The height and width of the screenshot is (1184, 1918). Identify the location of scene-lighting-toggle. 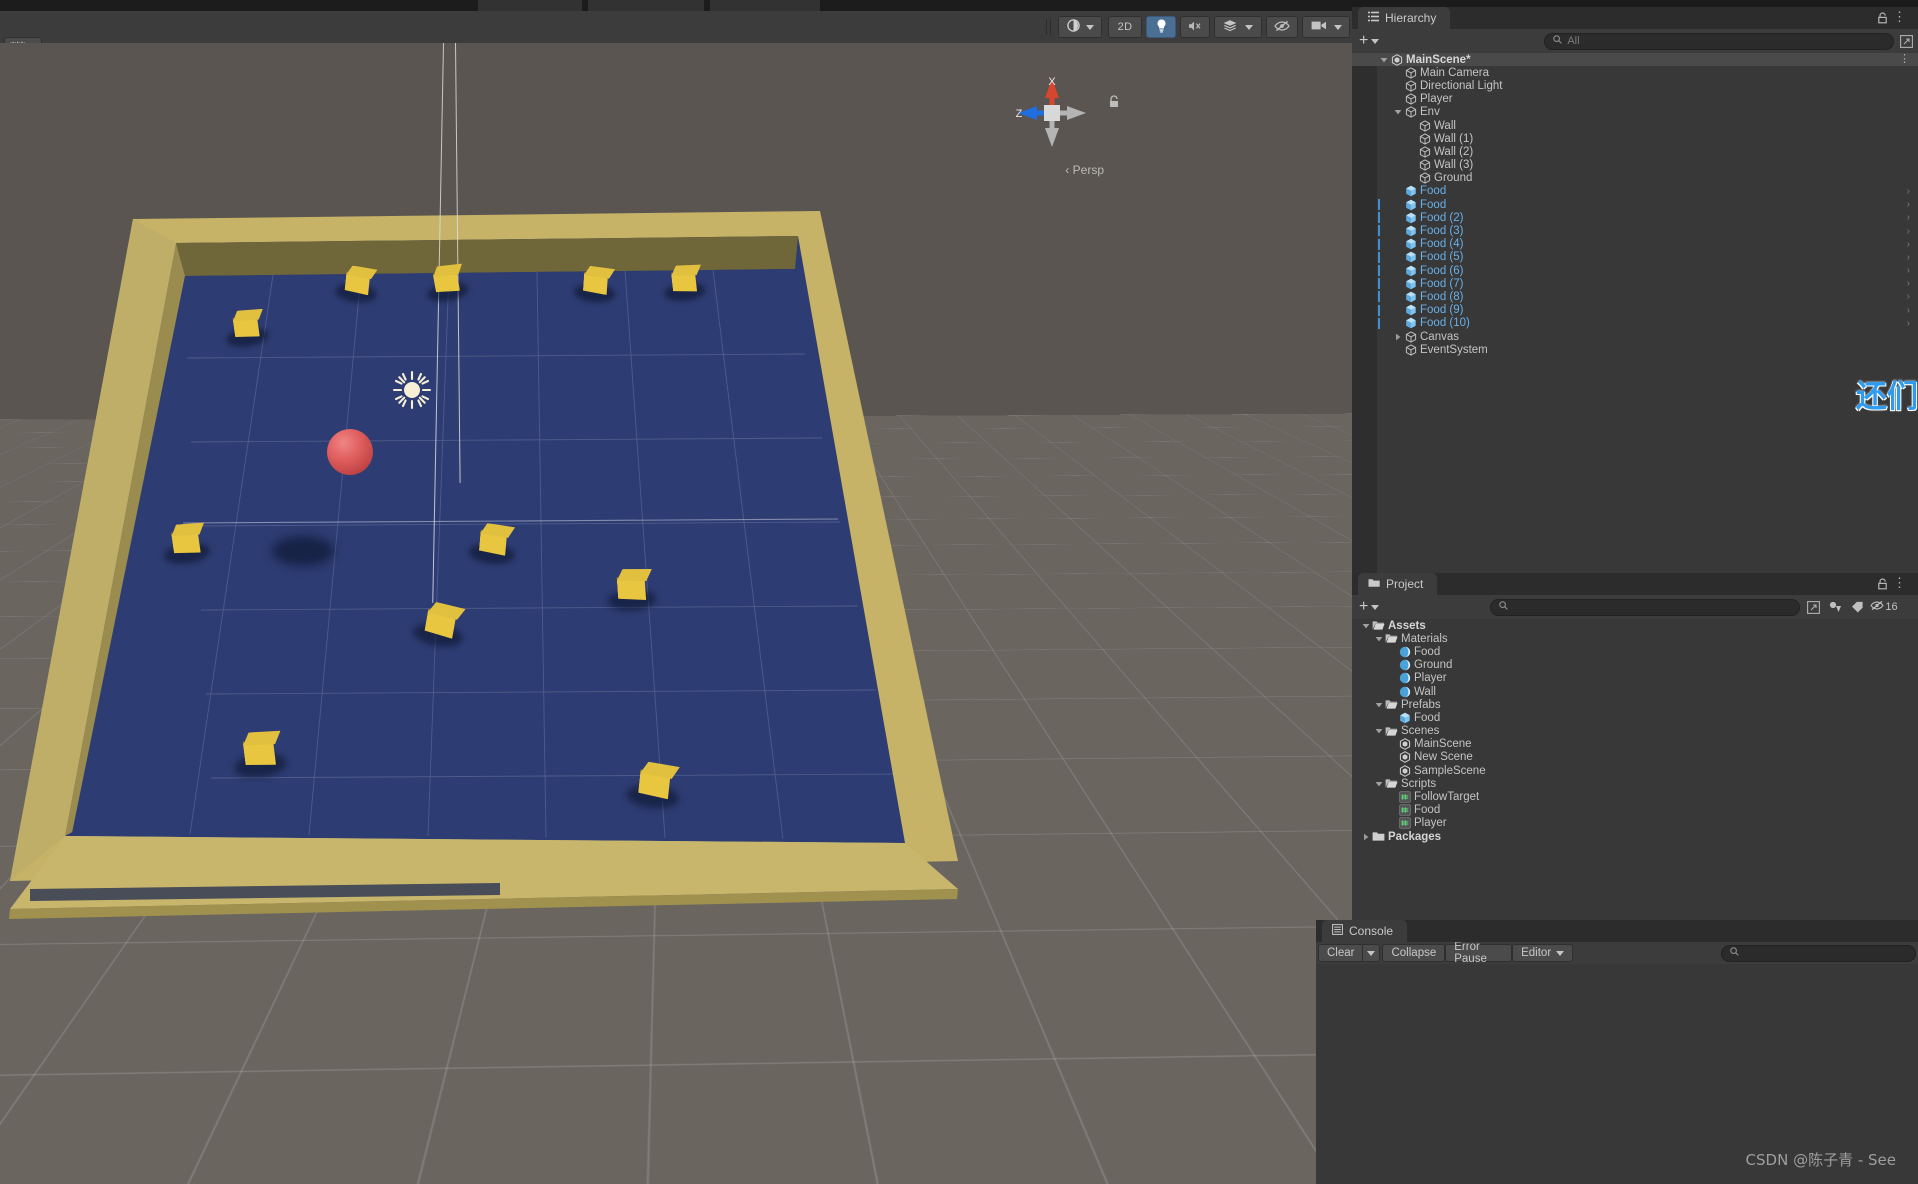
(1161, 27).